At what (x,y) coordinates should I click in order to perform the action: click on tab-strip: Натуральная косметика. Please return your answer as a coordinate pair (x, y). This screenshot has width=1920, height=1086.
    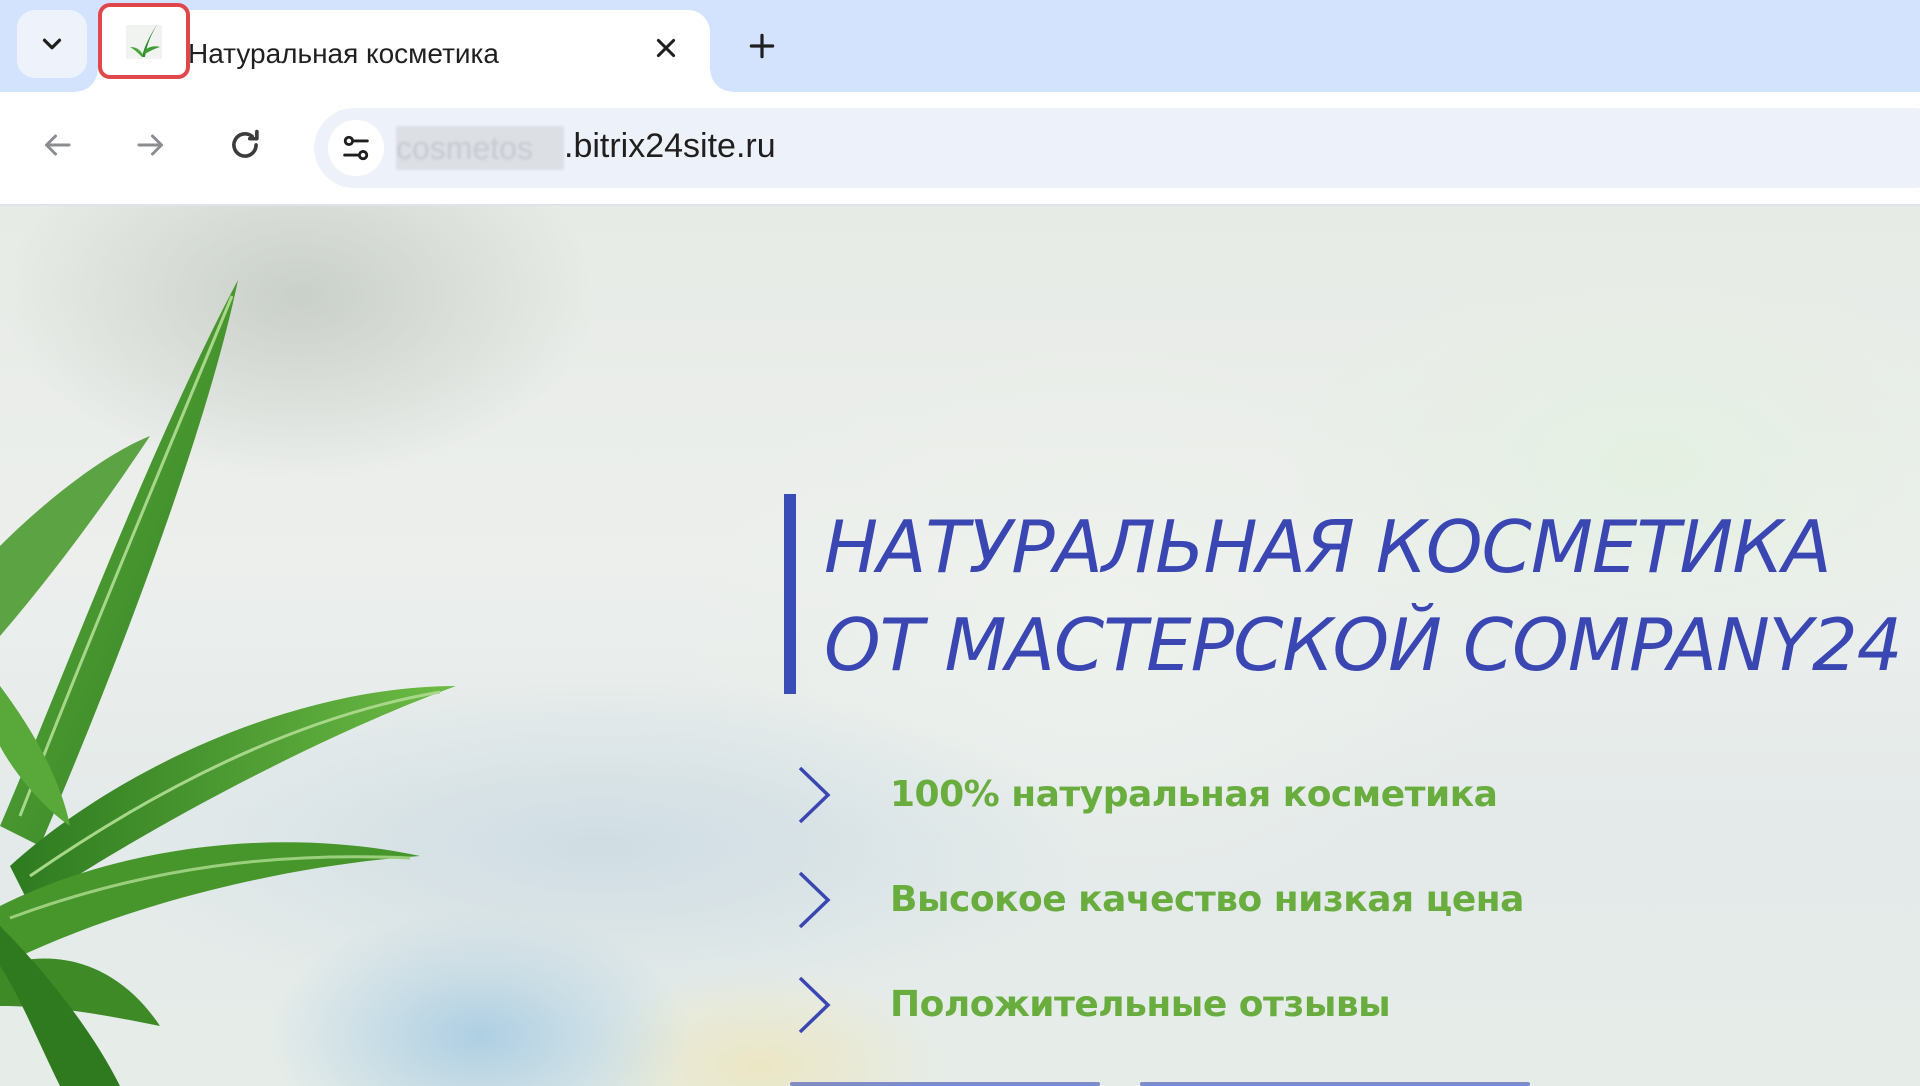
    Looking at the image, I should click on (960, 46).